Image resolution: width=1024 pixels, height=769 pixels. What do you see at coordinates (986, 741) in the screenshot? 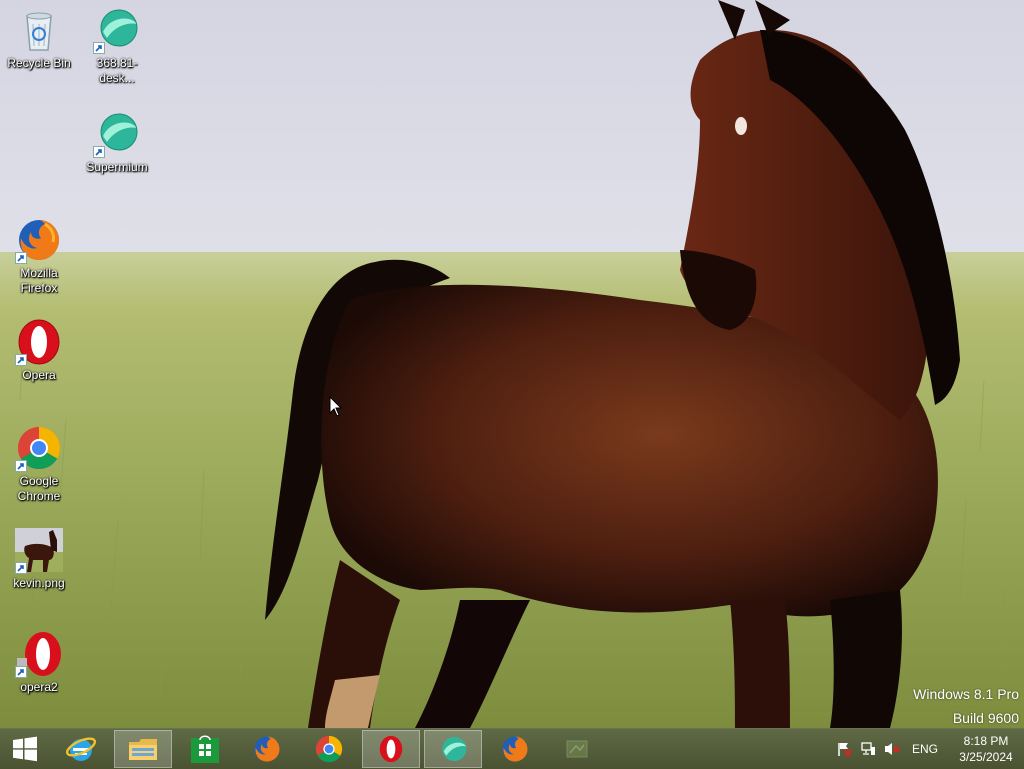
I see `clock-time: 8:18 PM` at bounding box center [986, 741].